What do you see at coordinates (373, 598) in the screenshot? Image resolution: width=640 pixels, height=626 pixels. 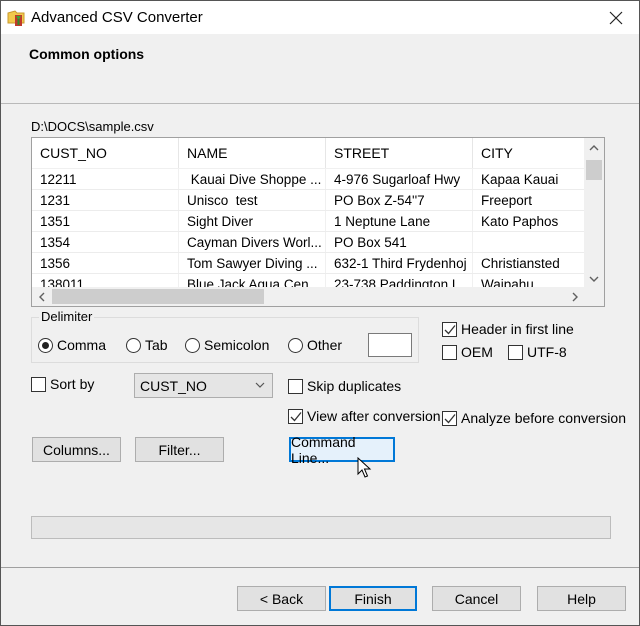 I see `finish-button: Finish` at bounding box center [373, 598].